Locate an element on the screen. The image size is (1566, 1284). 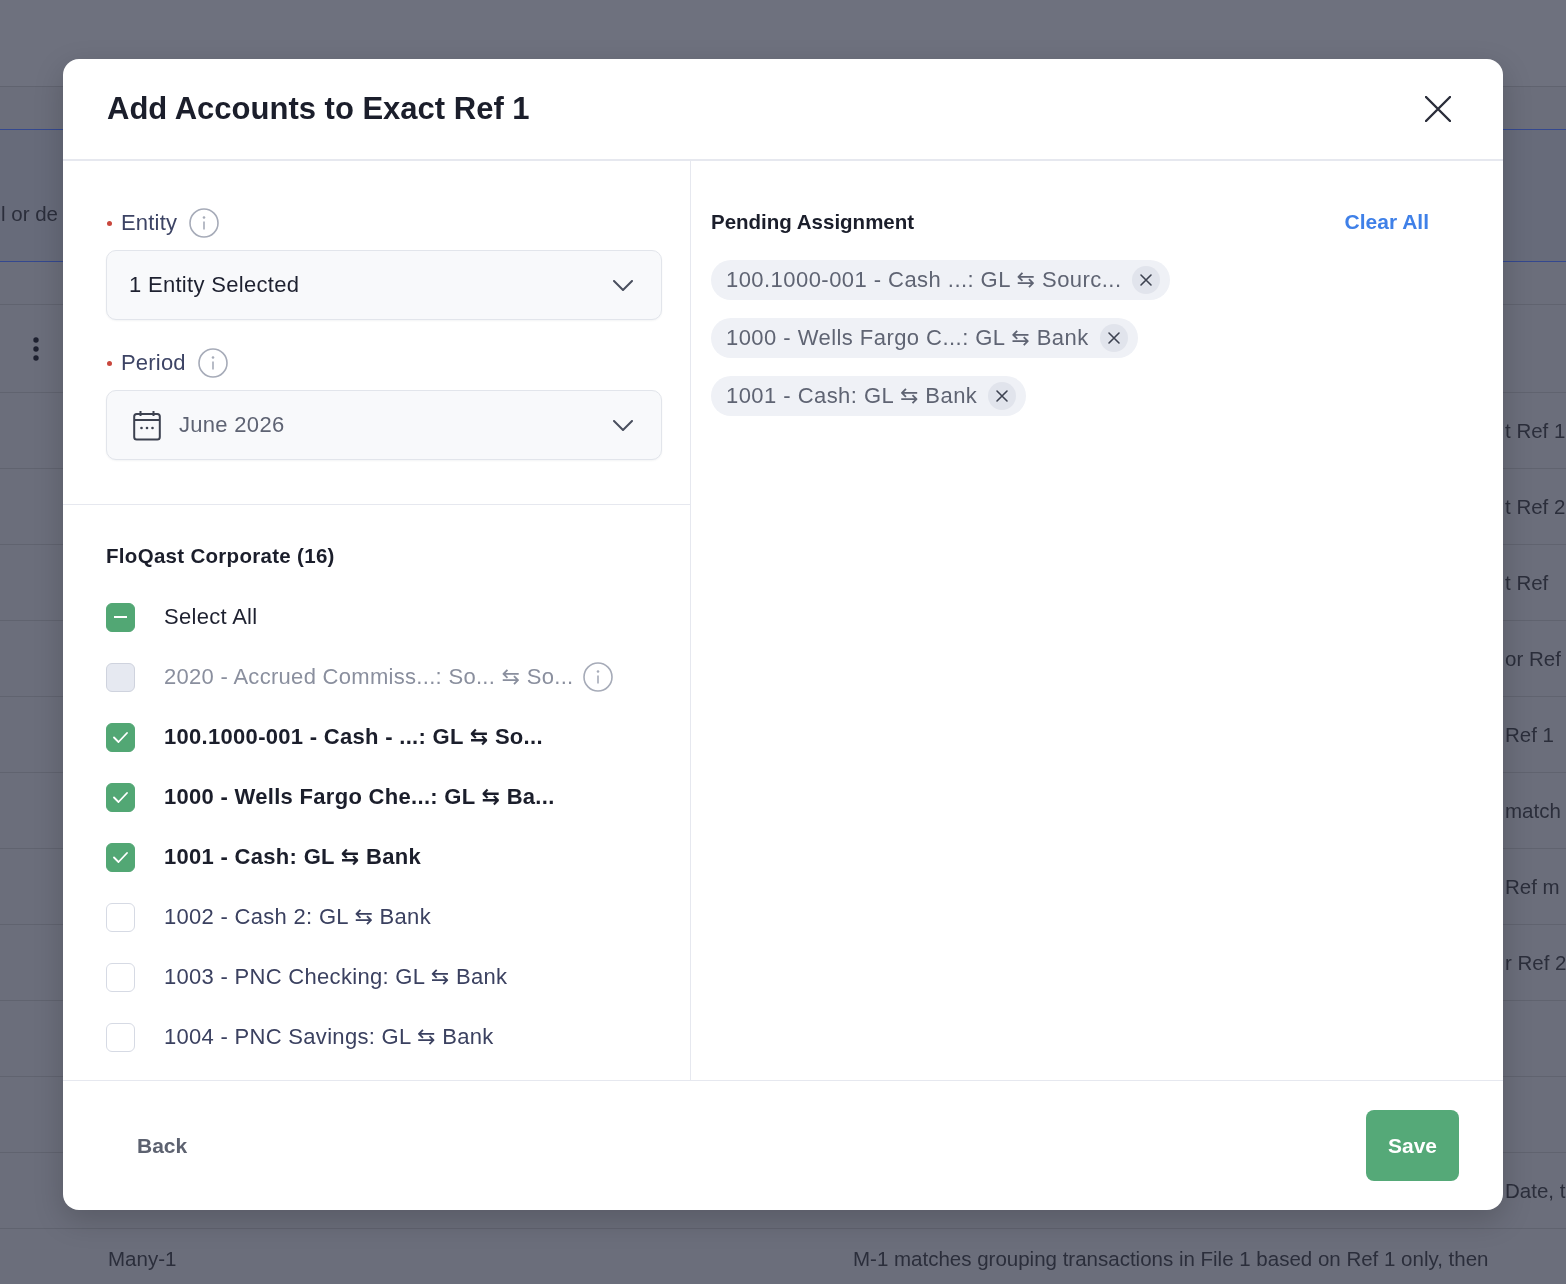
date-dropdown: June 2026 is located at coordinates (384, 425).